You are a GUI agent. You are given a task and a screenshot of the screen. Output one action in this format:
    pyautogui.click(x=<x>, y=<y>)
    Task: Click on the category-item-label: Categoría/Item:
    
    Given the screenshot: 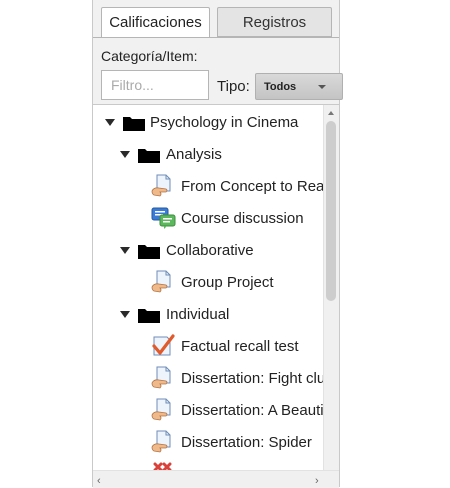 What is the action you would take?
    pyautogui.click(x=149, y=56)
    